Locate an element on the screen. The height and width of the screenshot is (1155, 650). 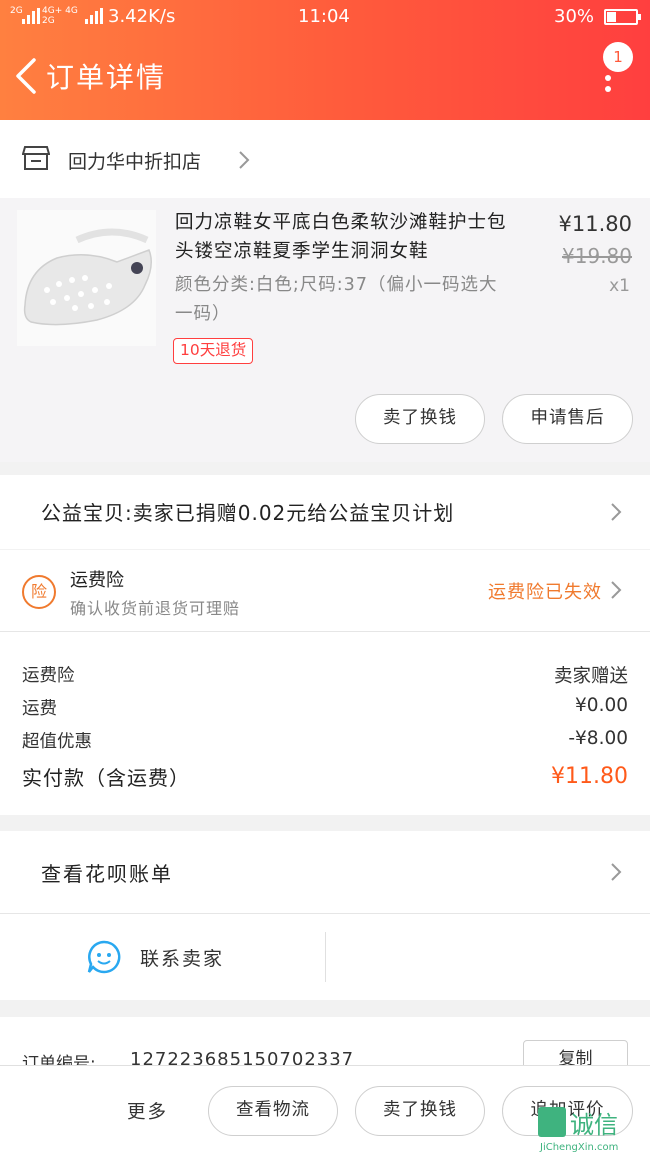
product-image is located at coordinates (86, 278).